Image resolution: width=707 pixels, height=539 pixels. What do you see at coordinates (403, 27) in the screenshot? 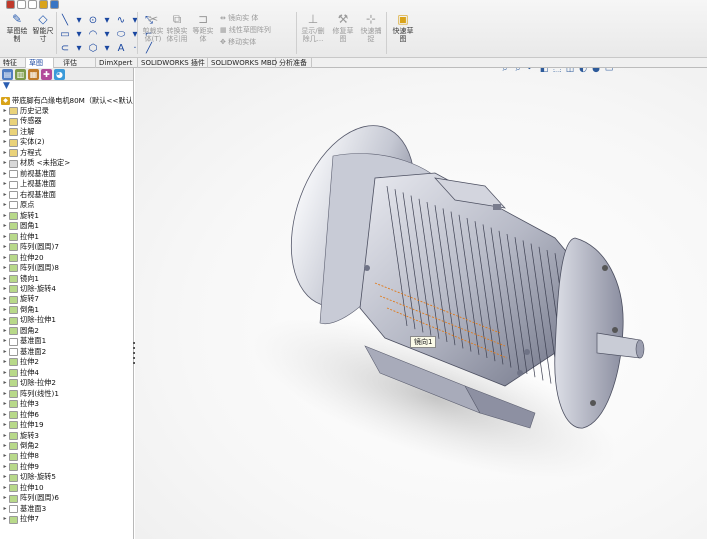
I see `rapid-sketch-button: ▣ 快速草 图` at bounding box center [403, 27].